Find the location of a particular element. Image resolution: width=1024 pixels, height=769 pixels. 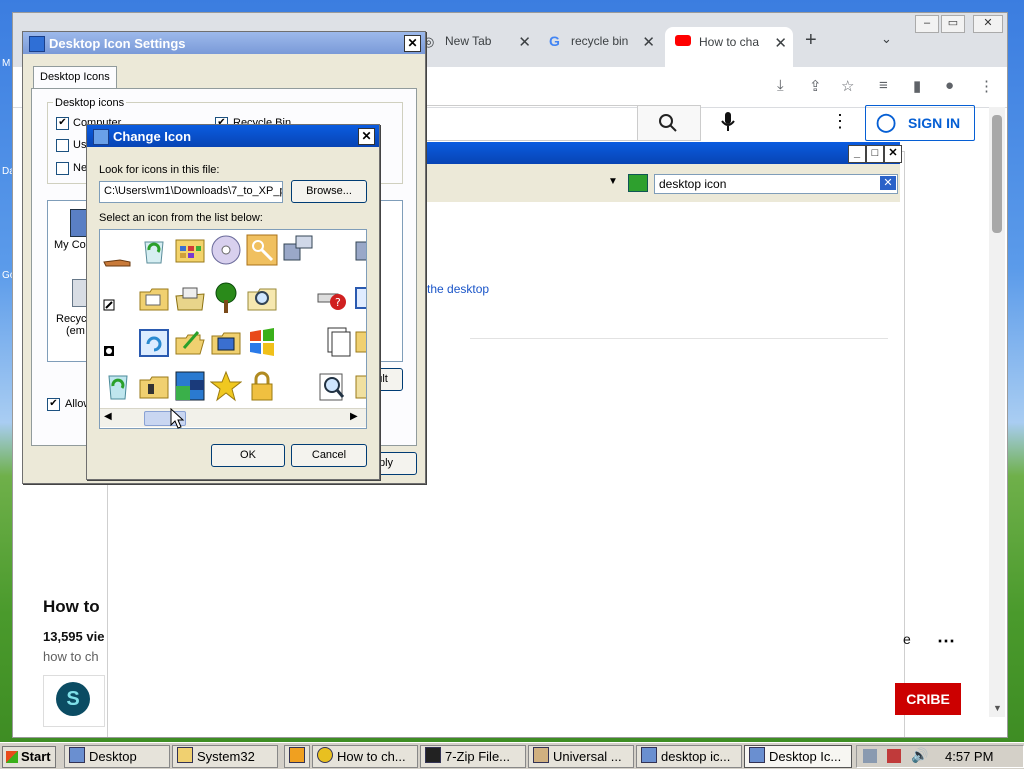

scroll-left-icon: ◀ is located at coordinates (108, 416).